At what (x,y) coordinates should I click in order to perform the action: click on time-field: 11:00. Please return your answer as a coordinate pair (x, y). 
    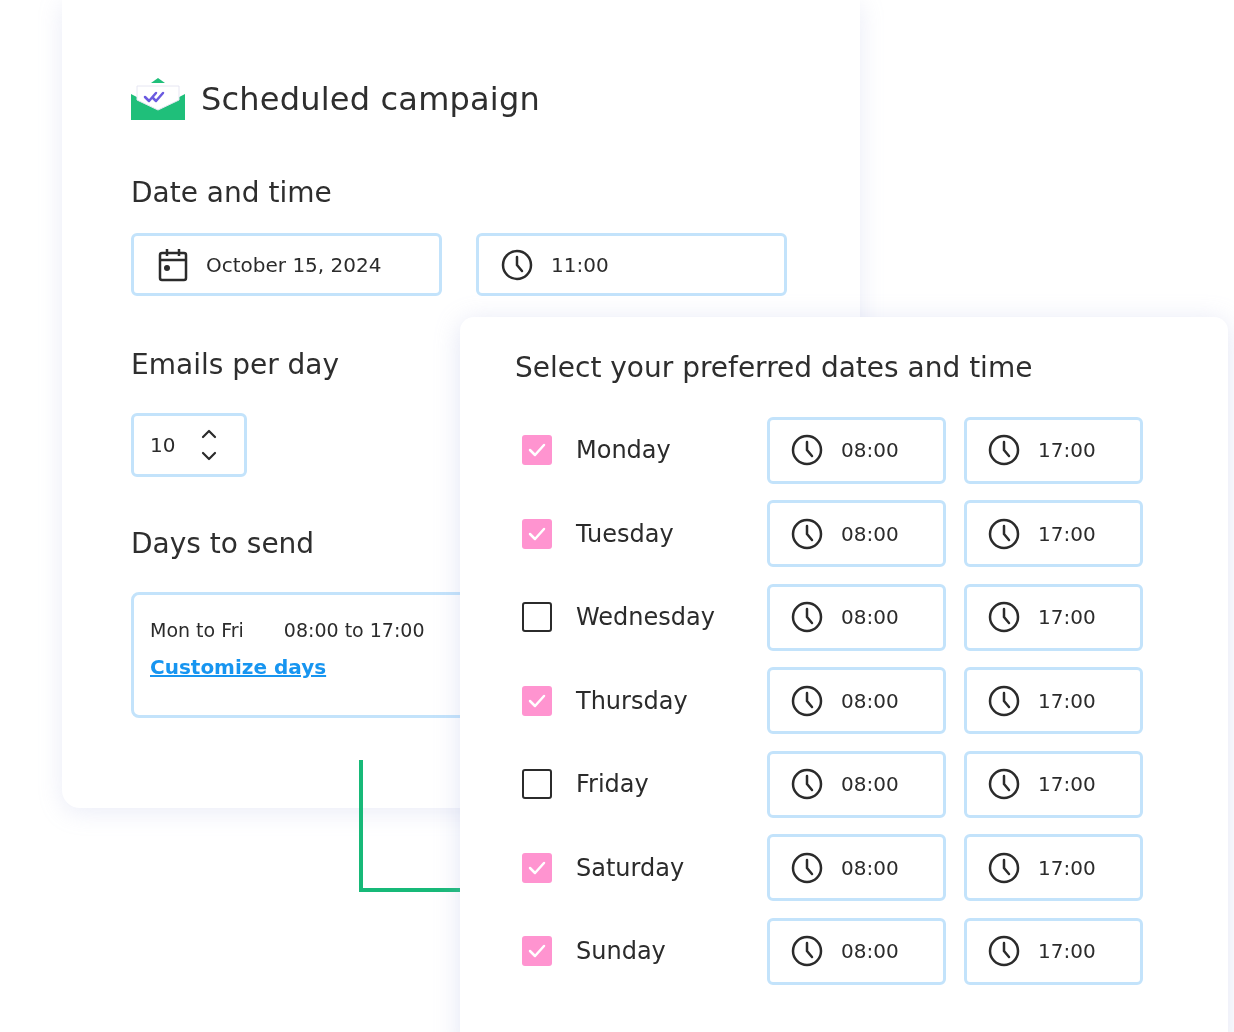
    Looking at the image, I should click on (631, 264).